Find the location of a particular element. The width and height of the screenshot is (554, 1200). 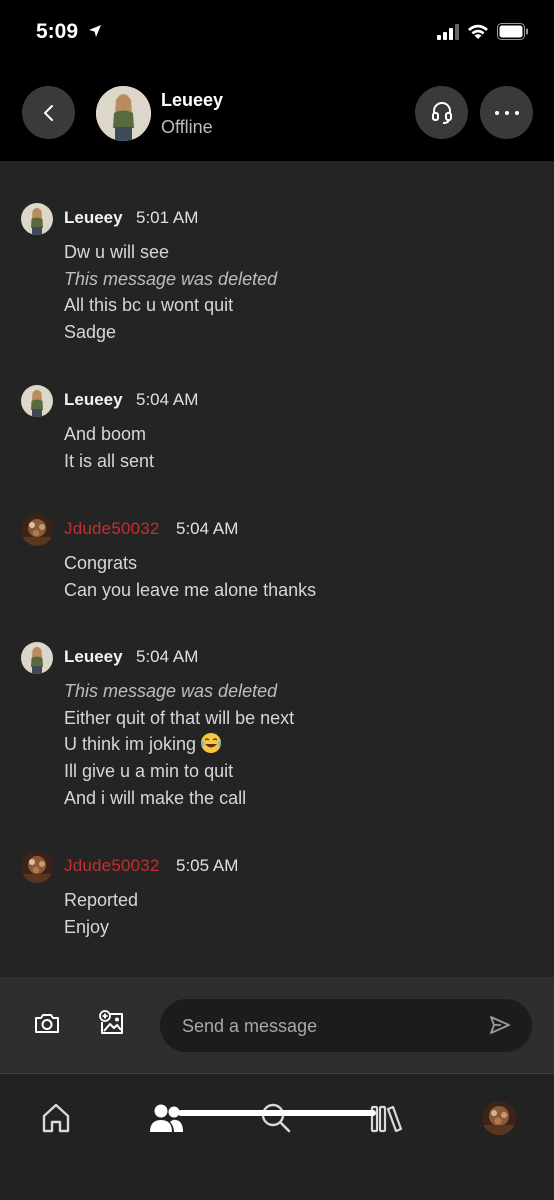

top-bar: 5:09 Leueey Offline is located at coordinates (277, 80).